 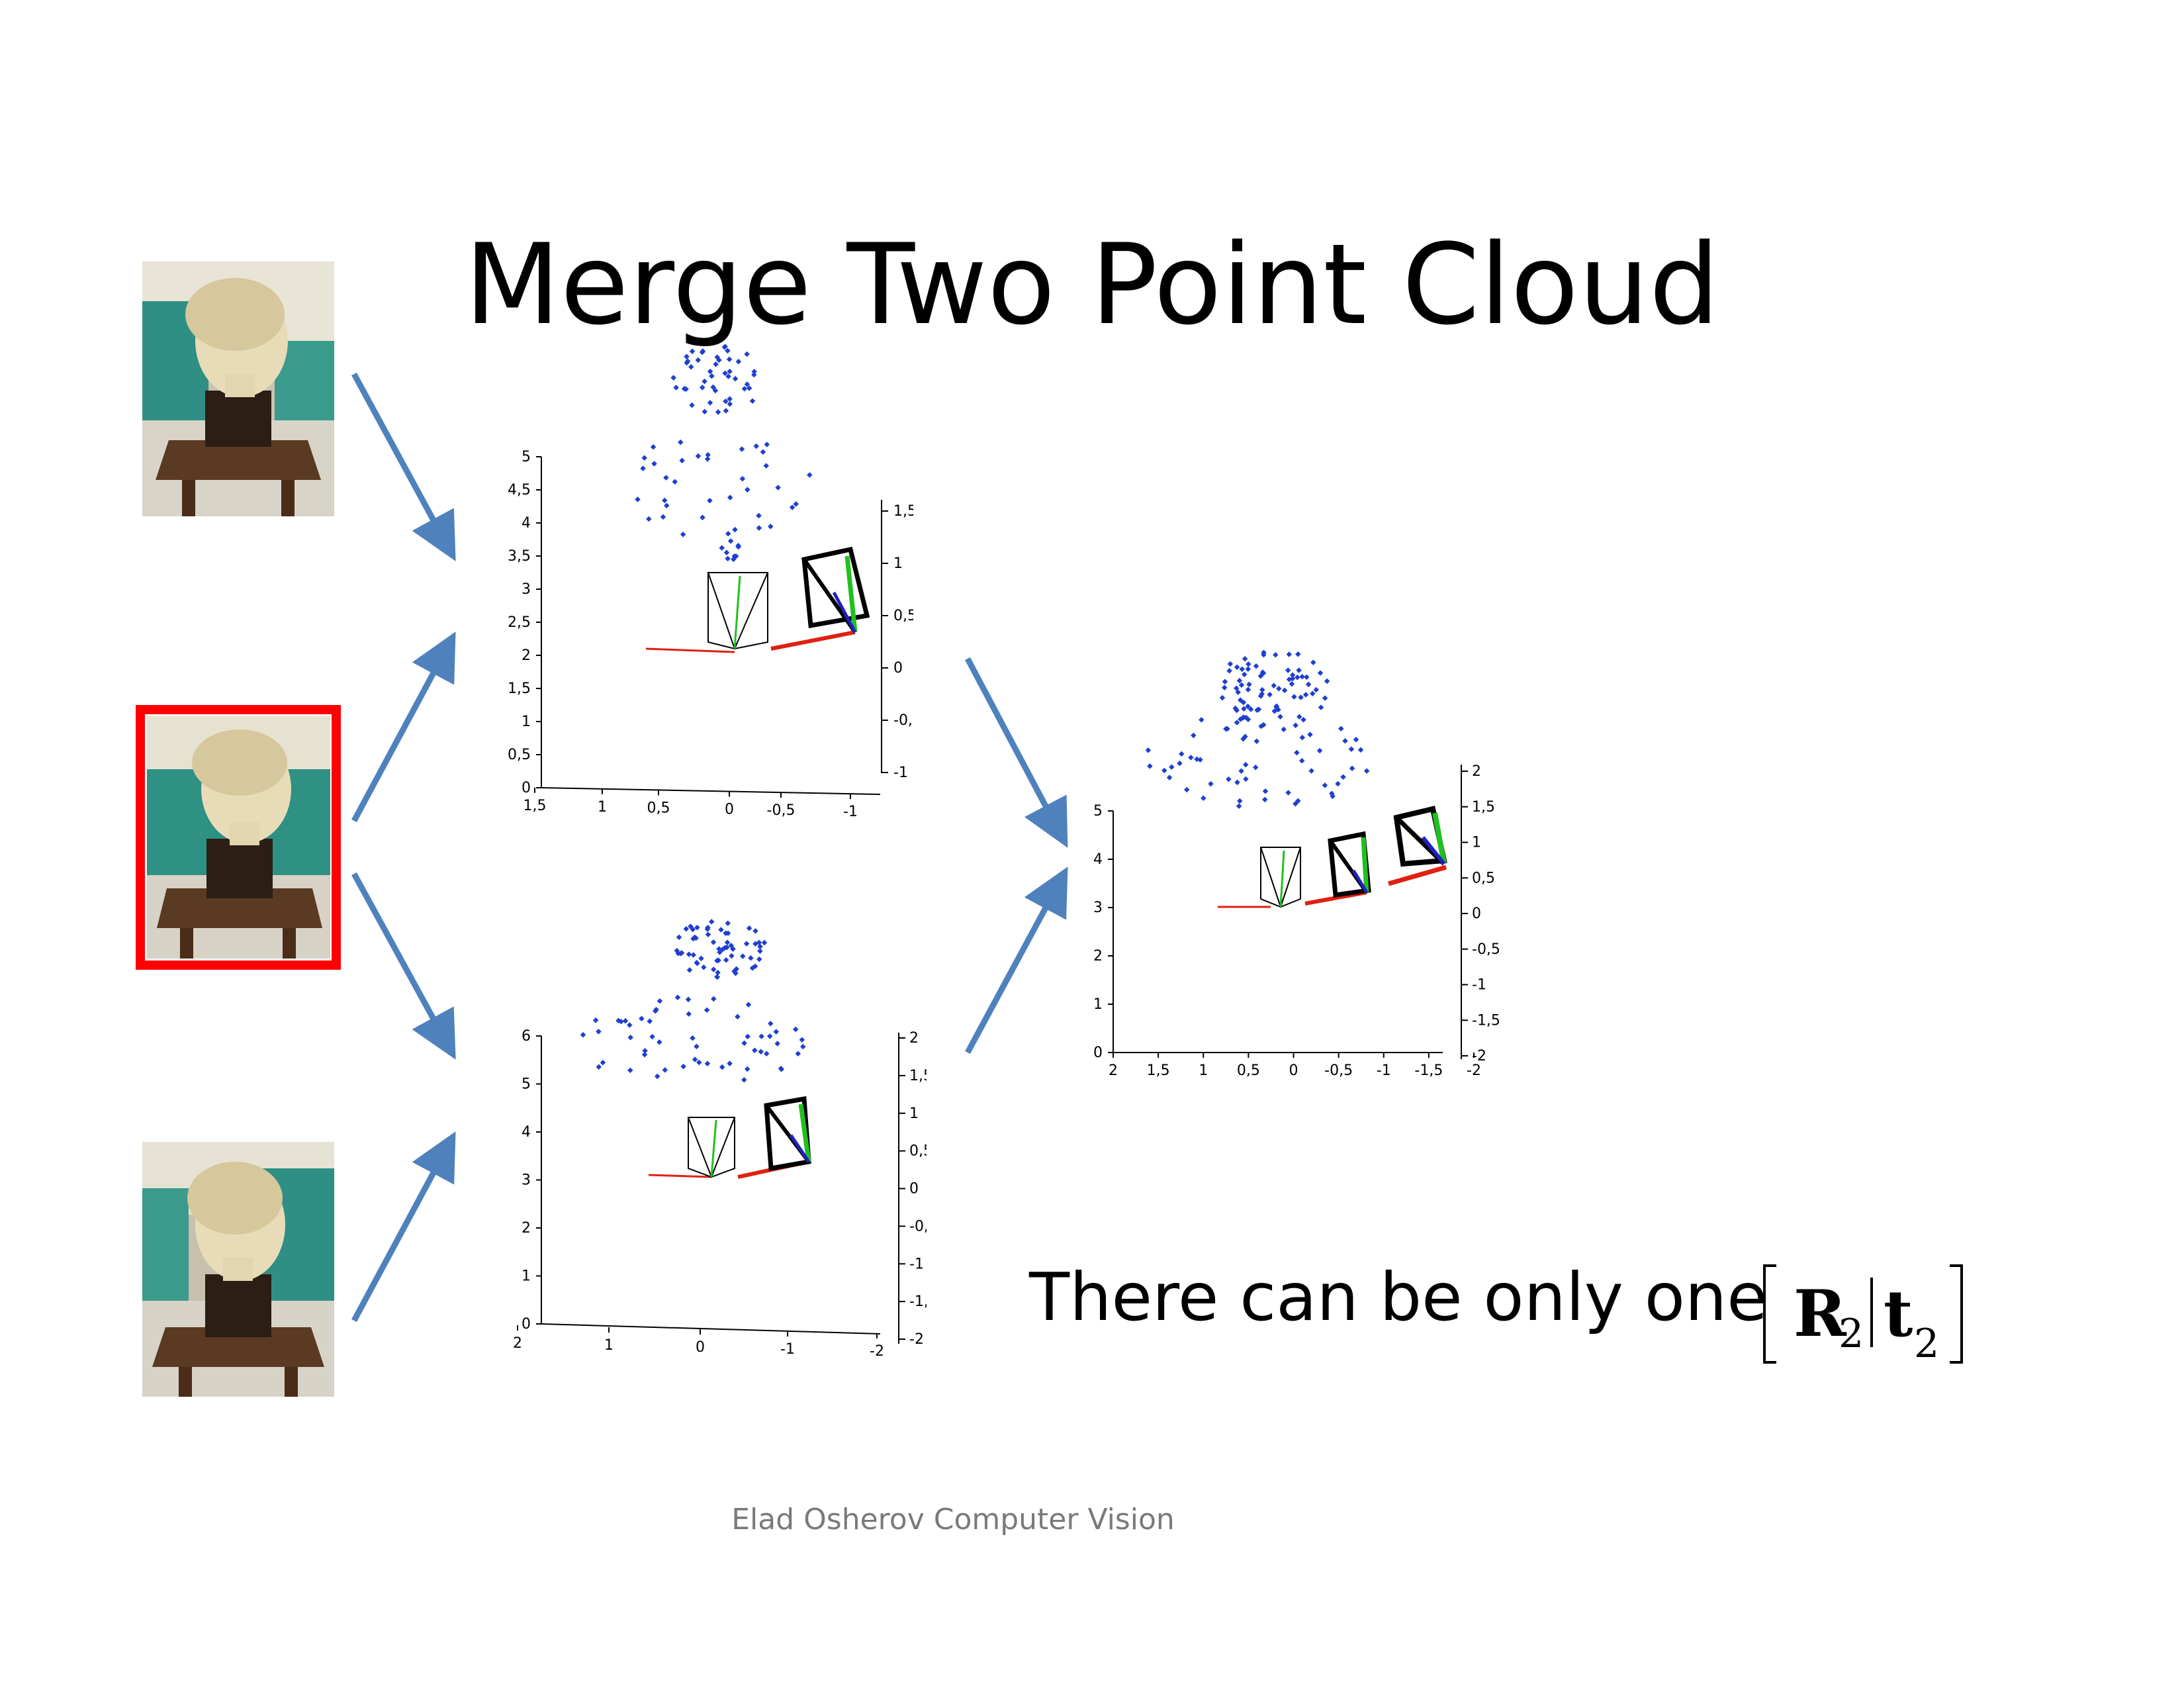 What do you see at coordinates (1926, 1344) in the screenshot?
I see `formula-t-subscript: 2` at bounding box center [1926, 1344].